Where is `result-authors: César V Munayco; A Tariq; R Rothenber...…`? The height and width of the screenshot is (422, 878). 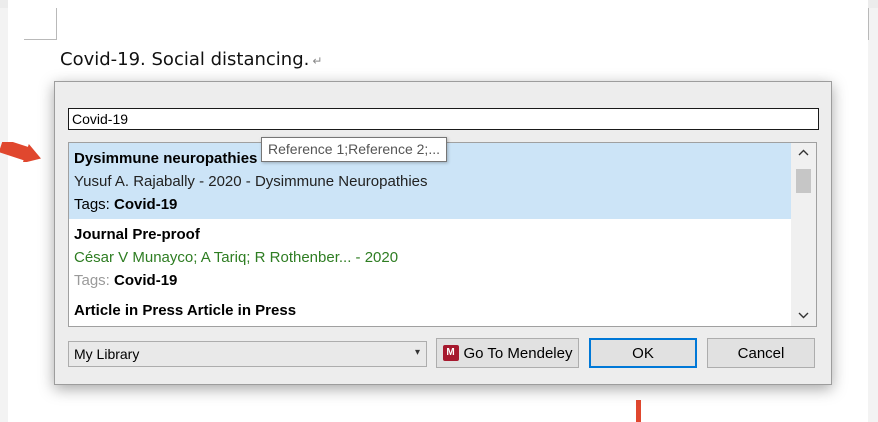
result-authors: César V Munayco; A Tariq; R Rothenber...… is located at coordinates (236, 257).